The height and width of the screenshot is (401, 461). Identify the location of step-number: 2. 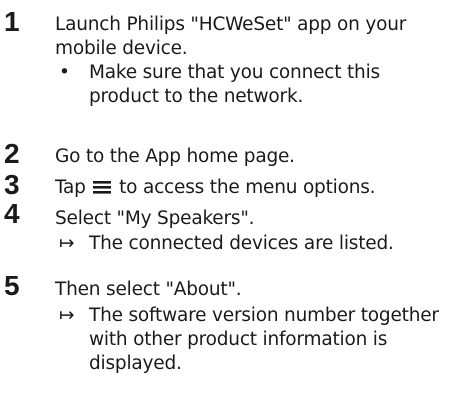
(12, 153).